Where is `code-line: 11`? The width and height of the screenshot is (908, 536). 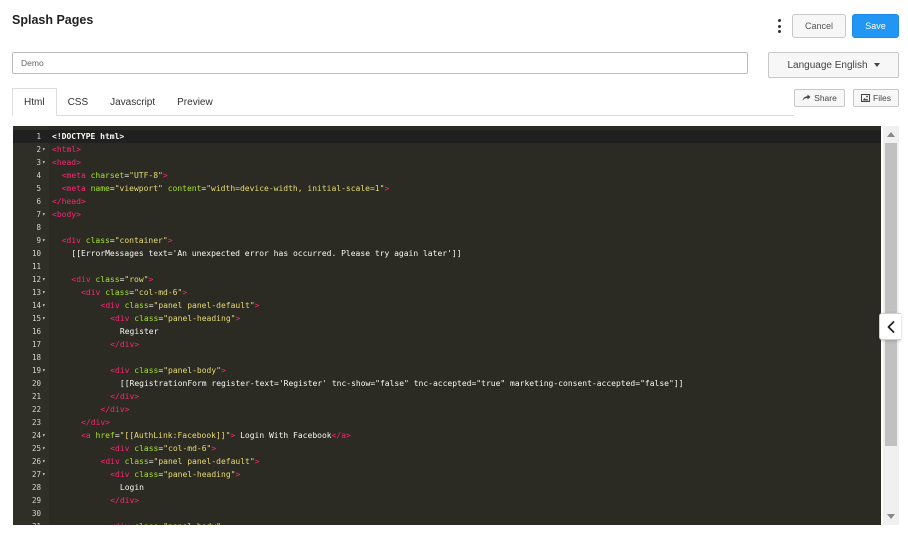
code-line: 11 is located at coordinates (447, 266).